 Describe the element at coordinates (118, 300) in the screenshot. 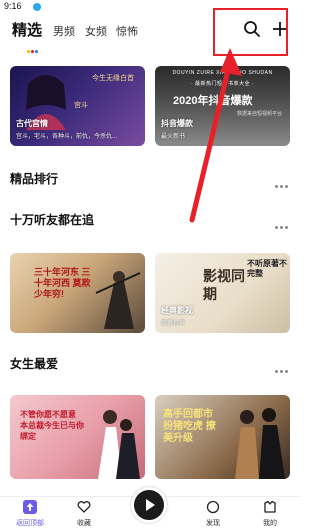

I see `warrior-illustration` at that location.